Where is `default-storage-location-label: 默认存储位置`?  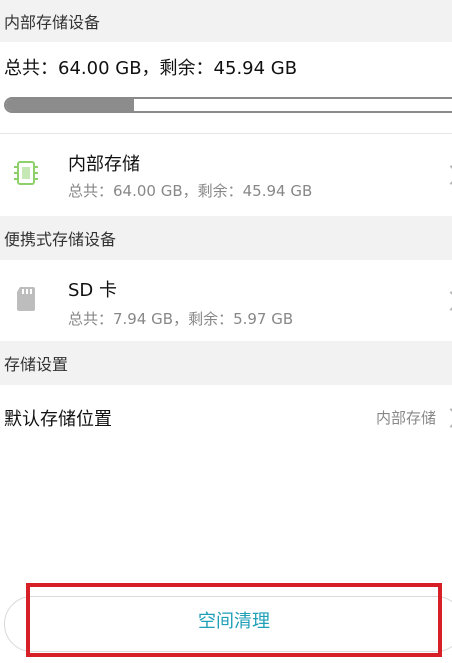 default-storage-location-label: 默认存储位置 is located at coordinates (58, 419).